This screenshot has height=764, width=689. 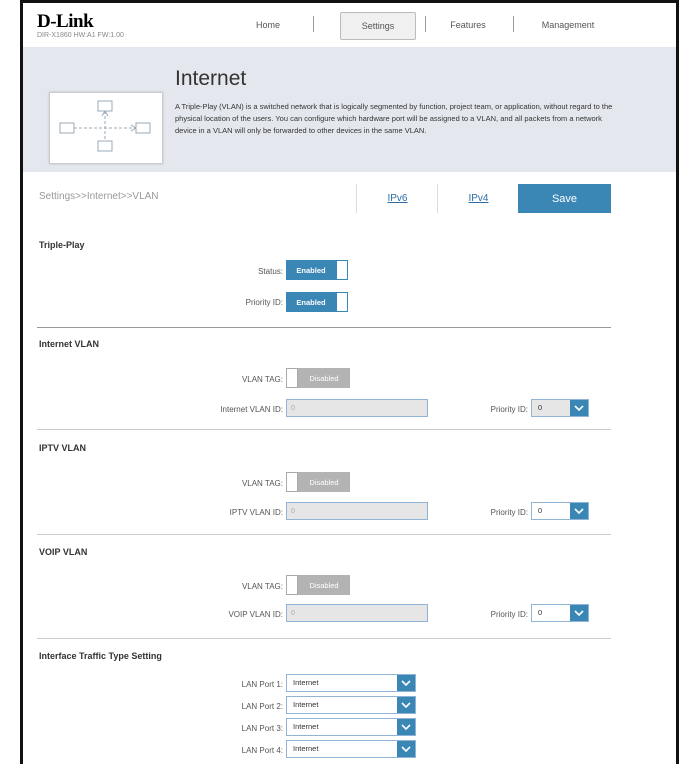 What do you see at coordinates (262, 586) in the screenshot?
I see `voip-vlan-tag-label: VLAN TAG:` at bounding box center [262, 586].